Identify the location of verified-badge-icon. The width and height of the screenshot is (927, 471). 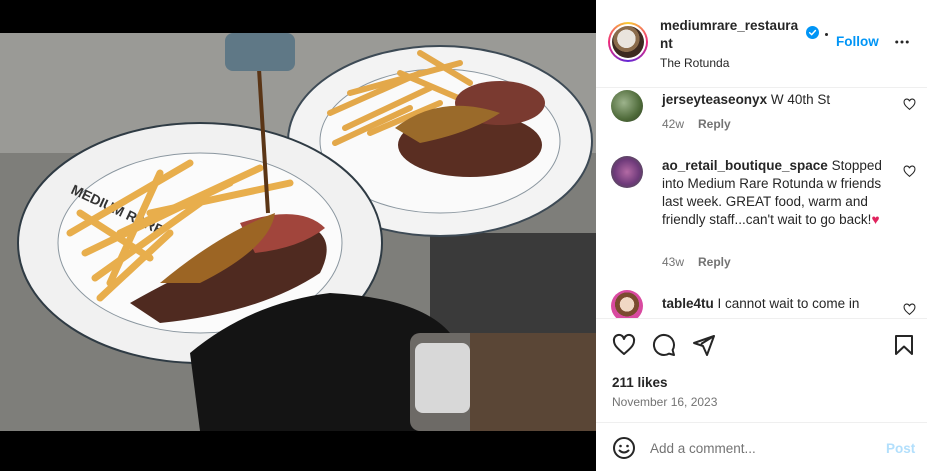
(812, 32).